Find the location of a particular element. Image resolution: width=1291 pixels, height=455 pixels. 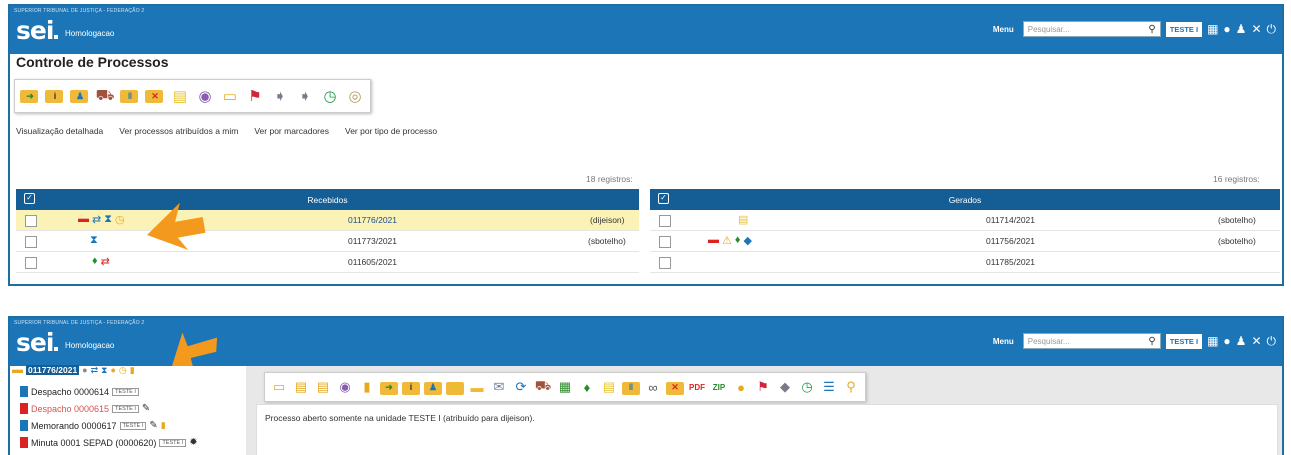

tree-document: Memorando 0000617 TESTE I ✎ ▮ is located at coordinates (93, 425).